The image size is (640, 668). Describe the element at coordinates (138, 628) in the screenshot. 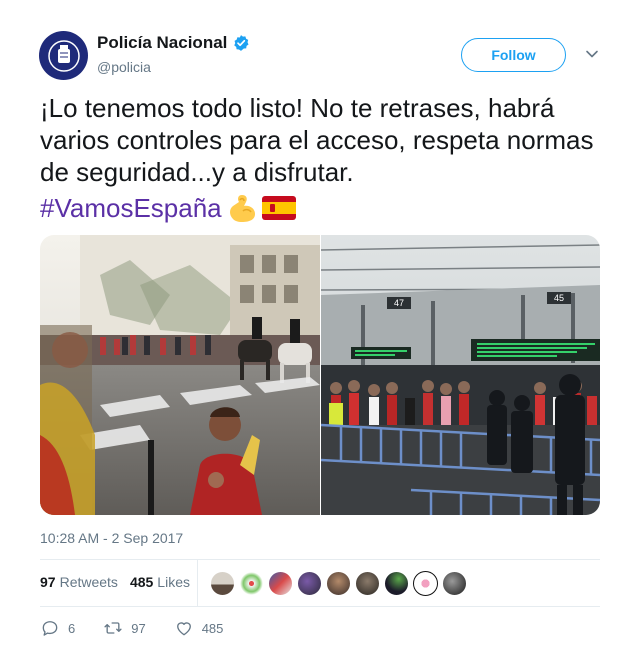

I see `retweet-count: 97` at that location.